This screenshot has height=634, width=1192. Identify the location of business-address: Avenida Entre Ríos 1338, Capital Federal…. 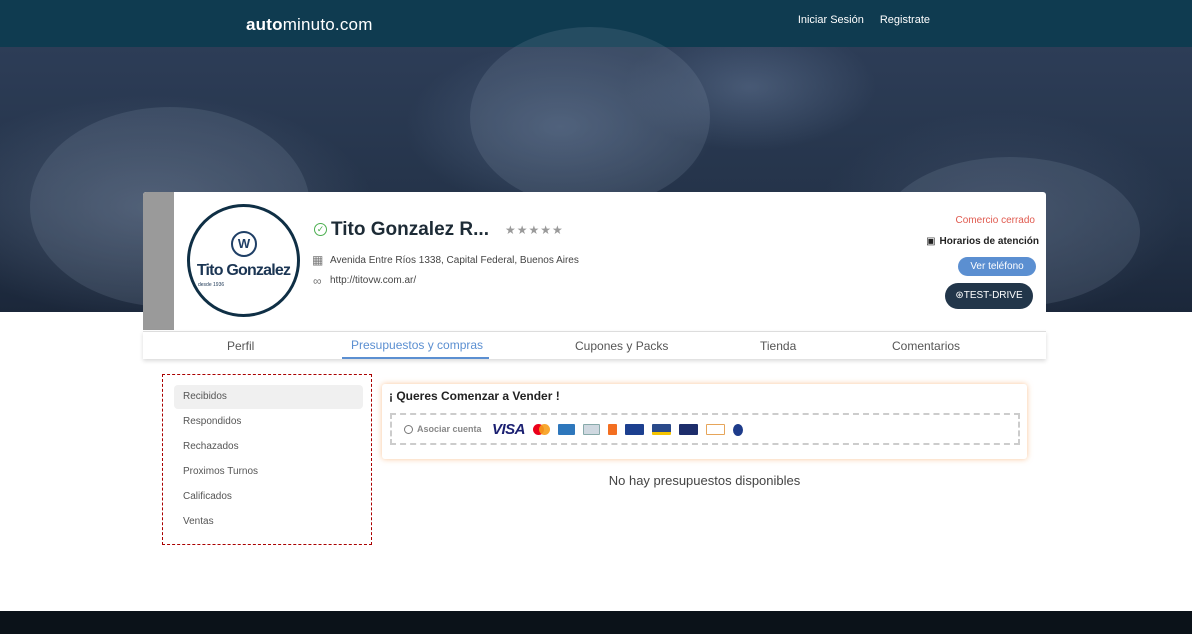
(454, 260).